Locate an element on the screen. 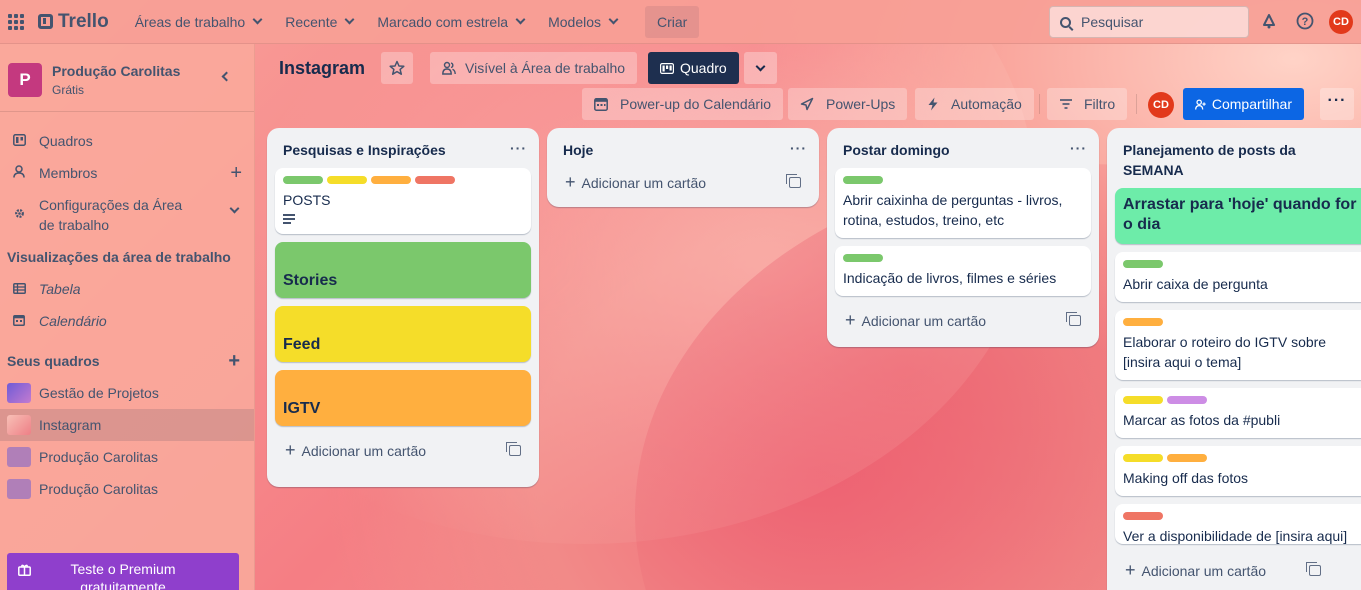  user-avatar: CD is located at coordinates (1341, 22).